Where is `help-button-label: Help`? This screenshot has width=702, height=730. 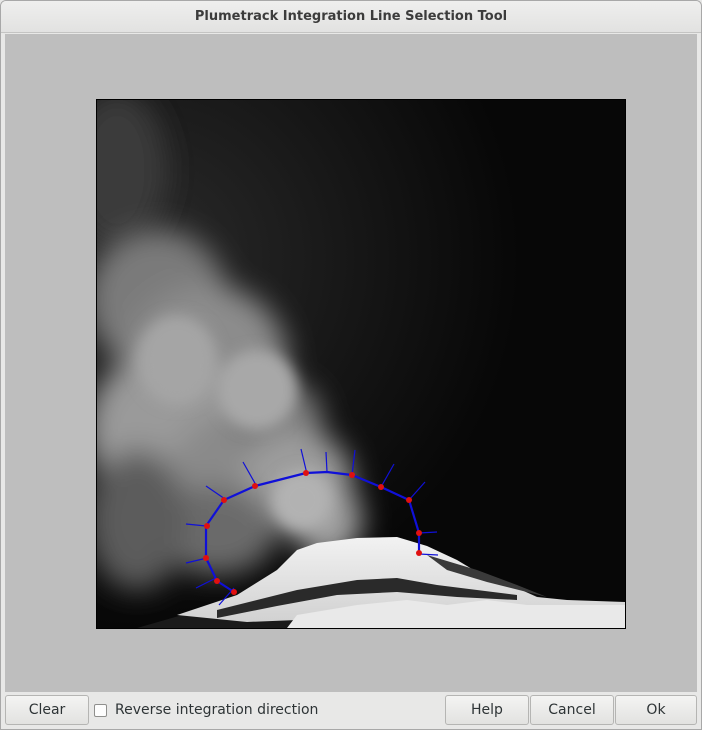 help-button-label: Help is located at coordinates (487, 710).